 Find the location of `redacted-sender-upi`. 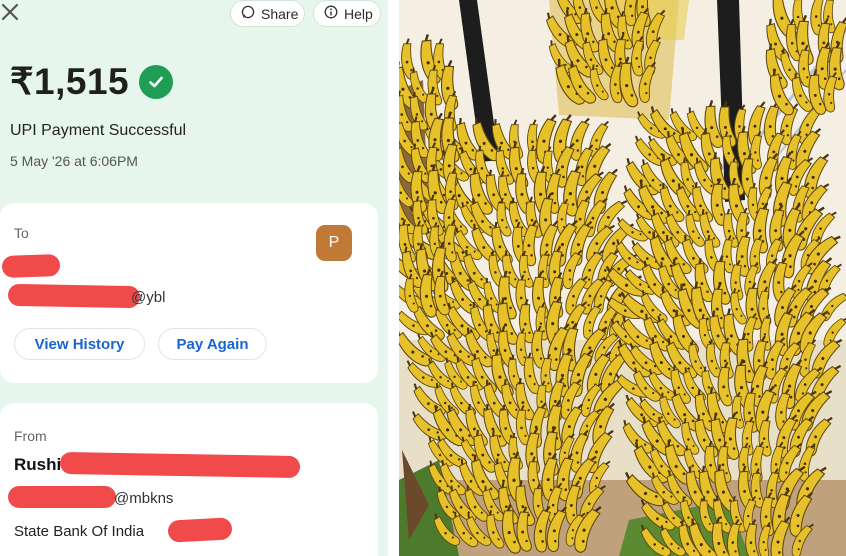

redacted-sender-upi is located at coordinates (62, 497).